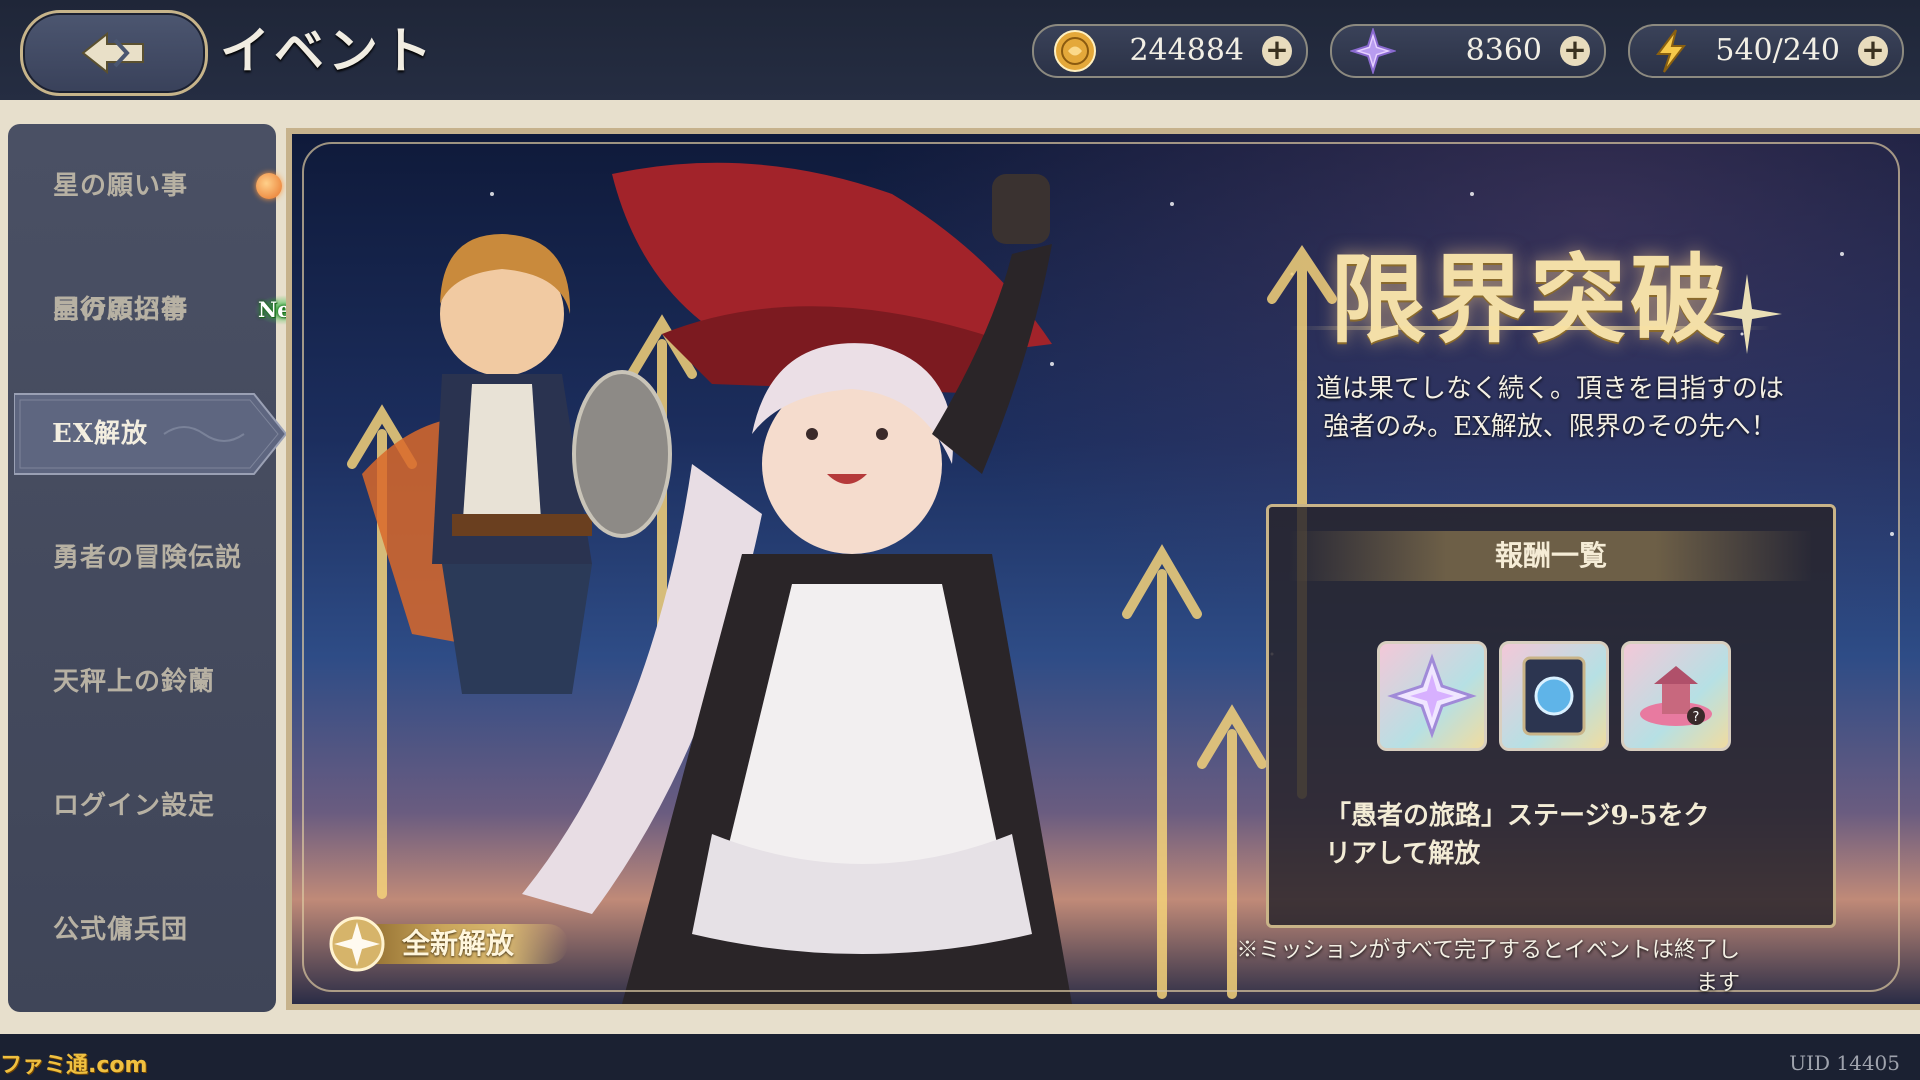 Image resolution: width=1920 pixels, height=1080 pixels. Describe the element at coordinates (1075, 51) in the screenshot. I see `gold-coin-icon` at that location.